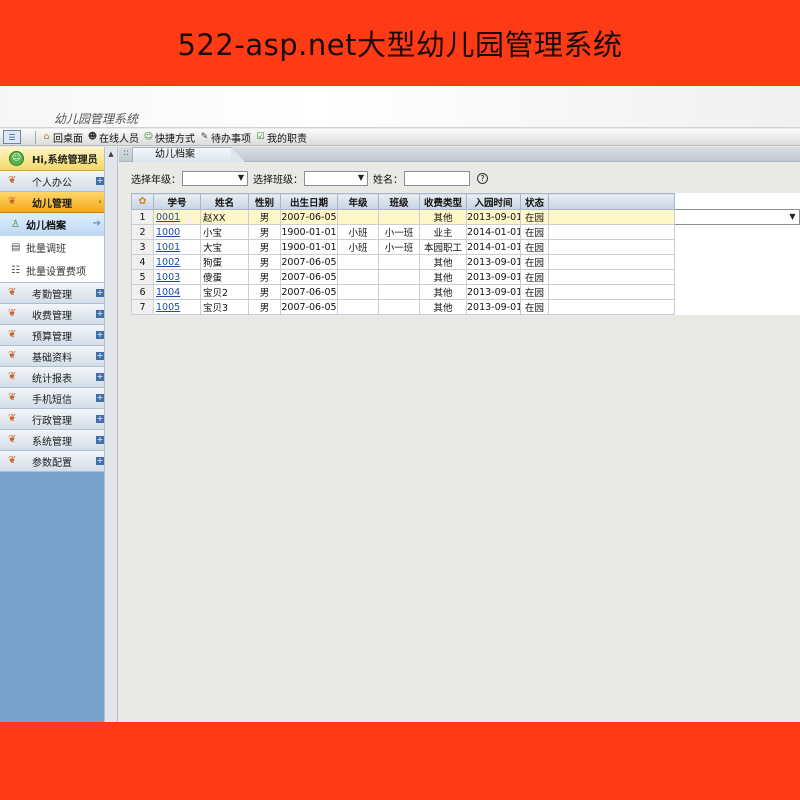  I want to click on cell-grade: 小班, so click(358, 247).